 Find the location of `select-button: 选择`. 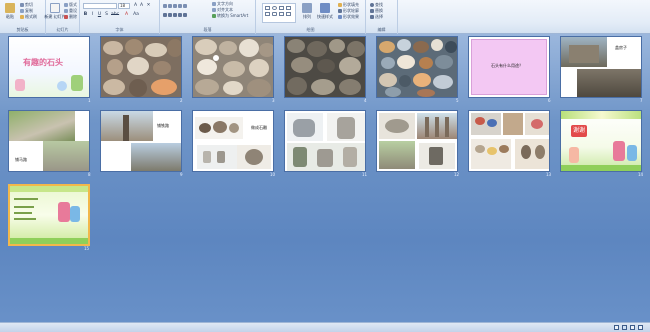

select-button: 选择 is located at coordinates (376, 16).